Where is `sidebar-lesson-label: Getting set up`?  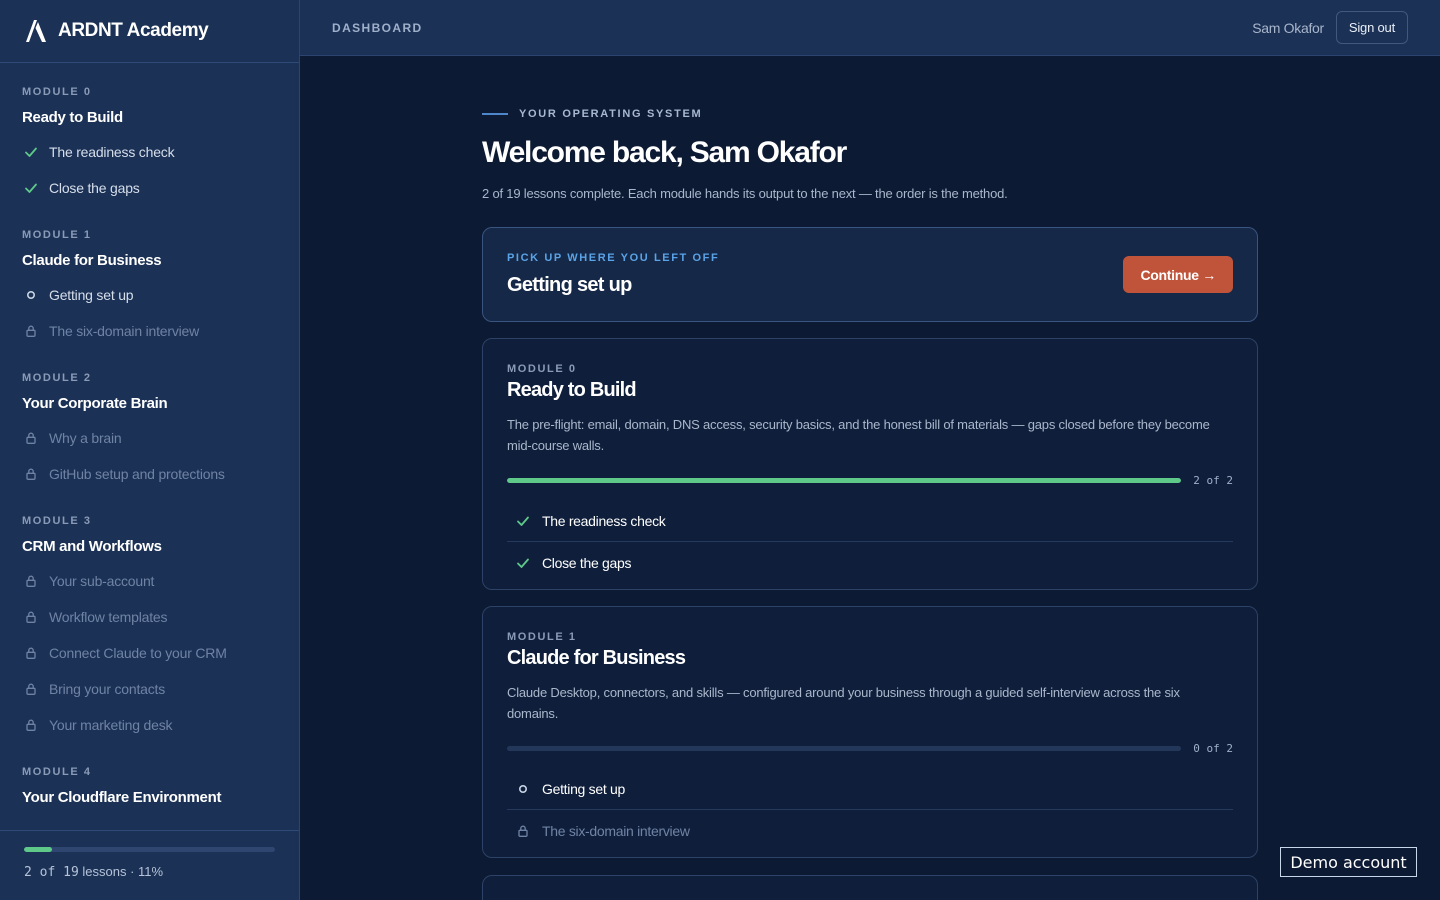 sidebar-lesson-label: Getting set up is located at coordinates (91, 295).